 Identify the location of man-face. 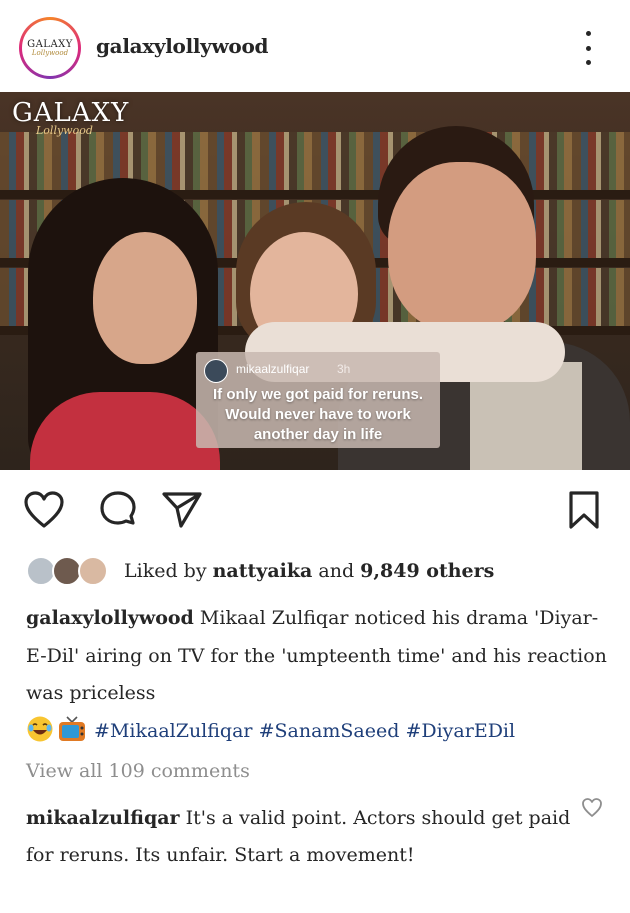
(462, 247).